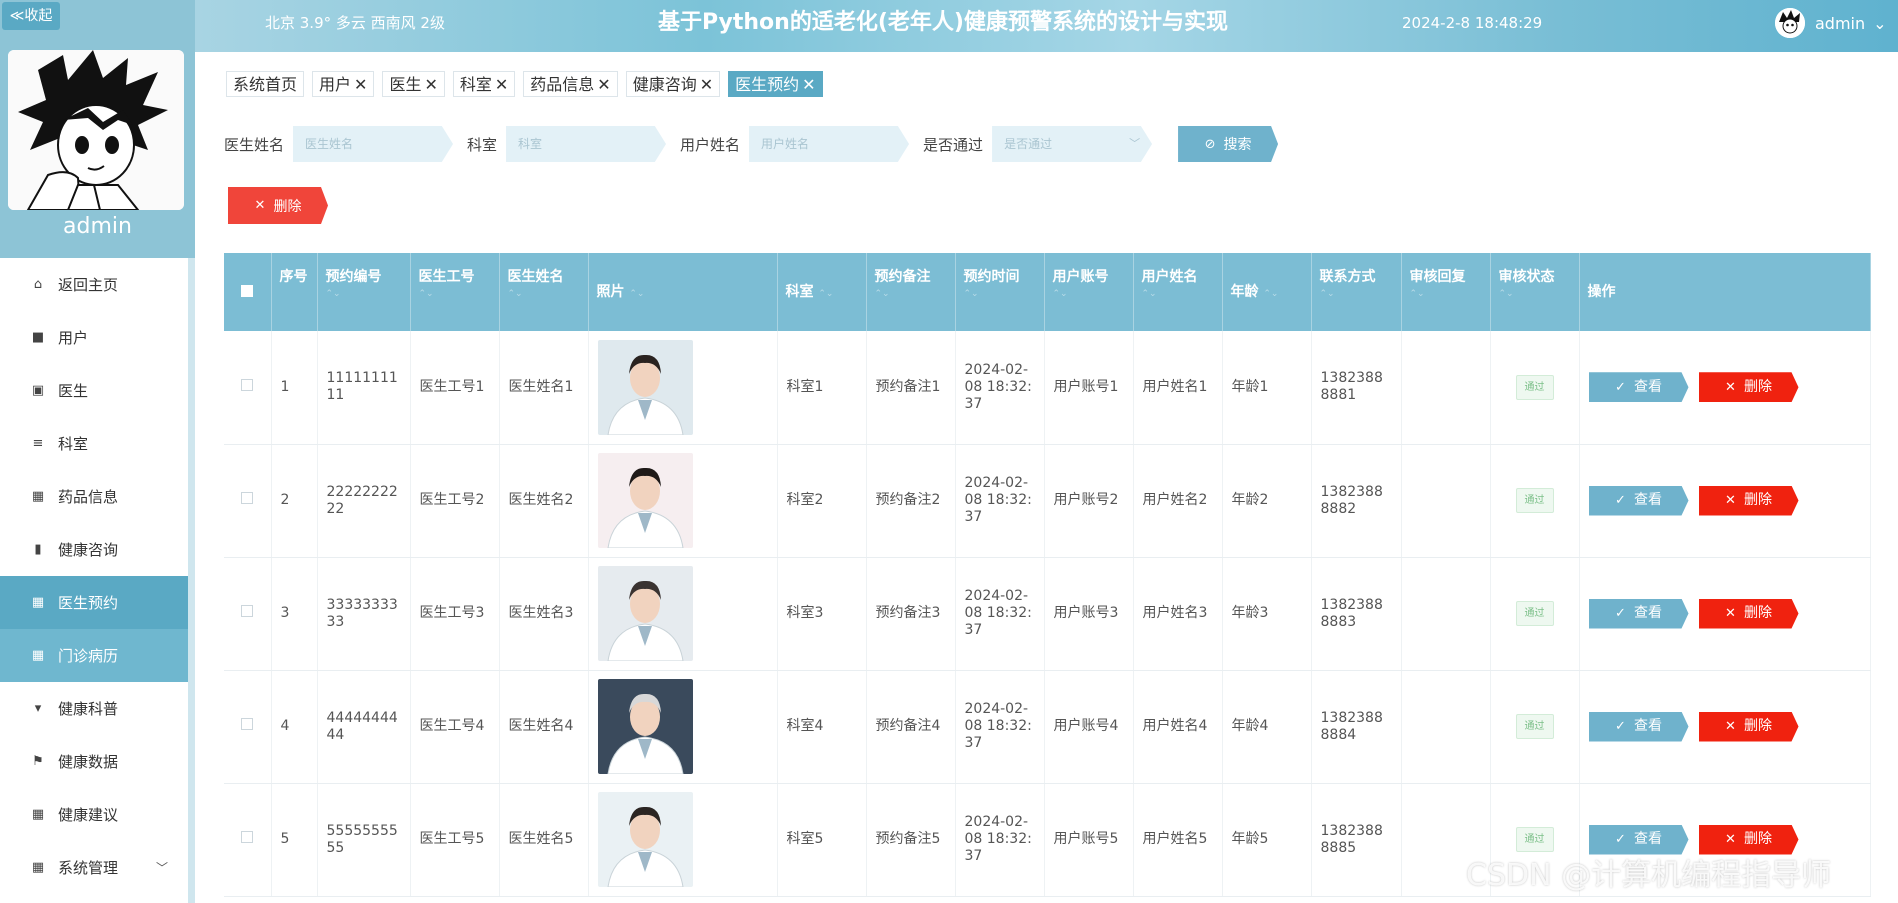 The width and height of the screenshot is (1898, 903). I want to click on user-name-label: 用户姓名, so click(710, 144).